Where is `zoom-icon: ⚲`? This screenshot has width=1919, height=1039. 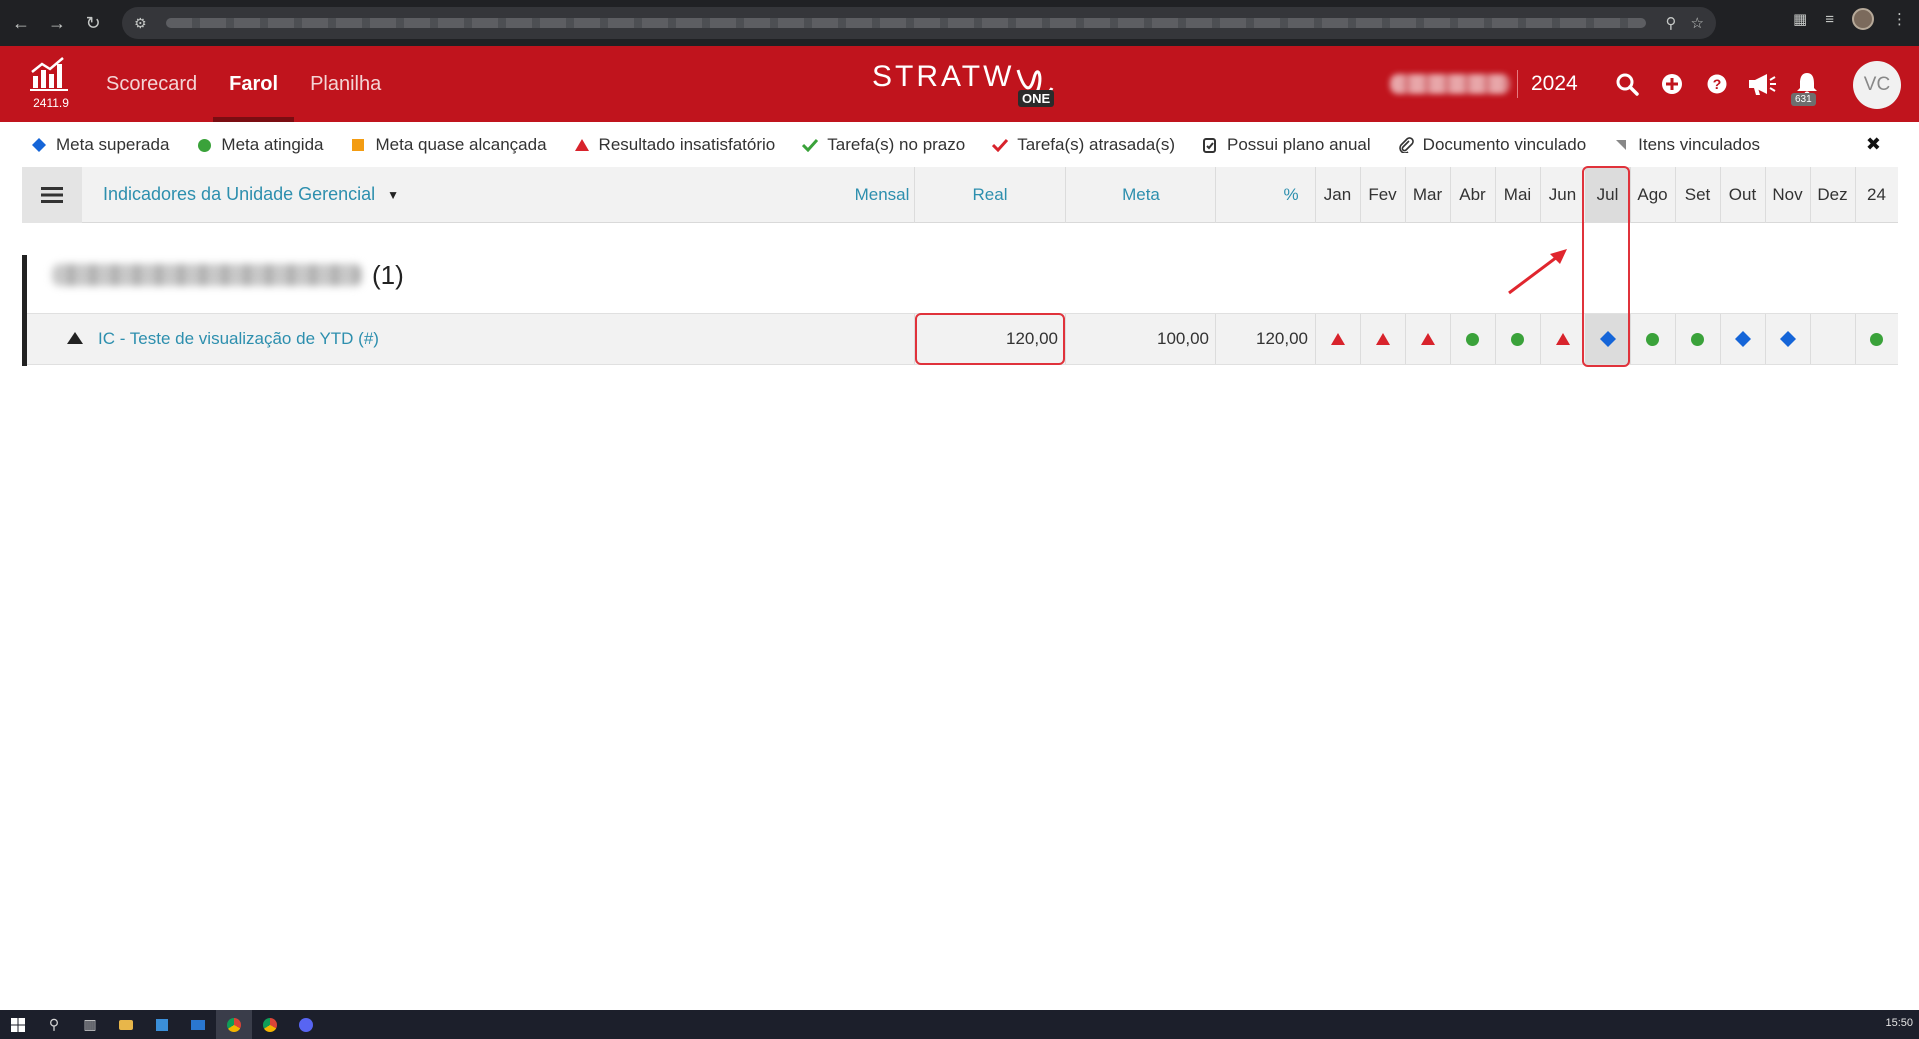 zoom-icon: ⚲ is located at coordinates (1671, 23).